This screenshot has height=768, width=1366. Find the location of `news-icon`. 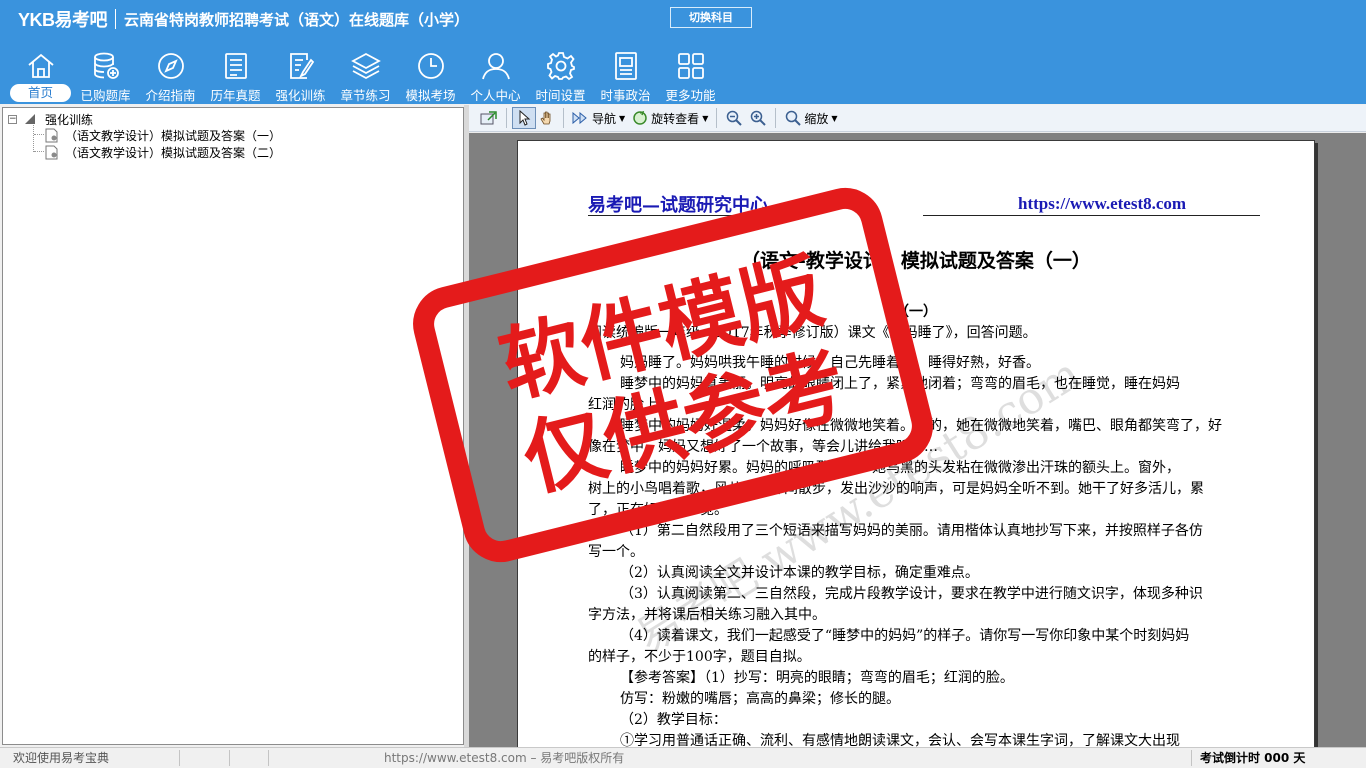

news-icon is located at coordinates (625, 66).